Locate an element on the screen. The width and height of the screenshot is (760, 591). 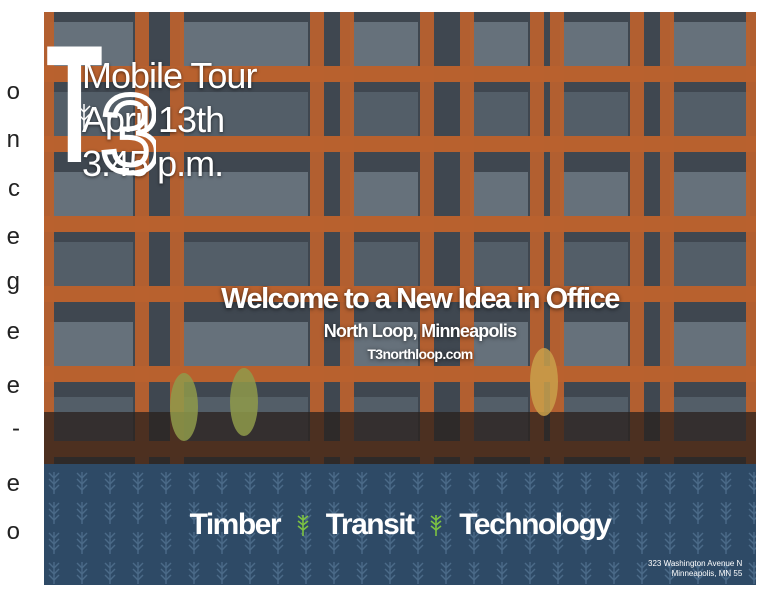
text-fragment: n is located at coordinates (13, 139).